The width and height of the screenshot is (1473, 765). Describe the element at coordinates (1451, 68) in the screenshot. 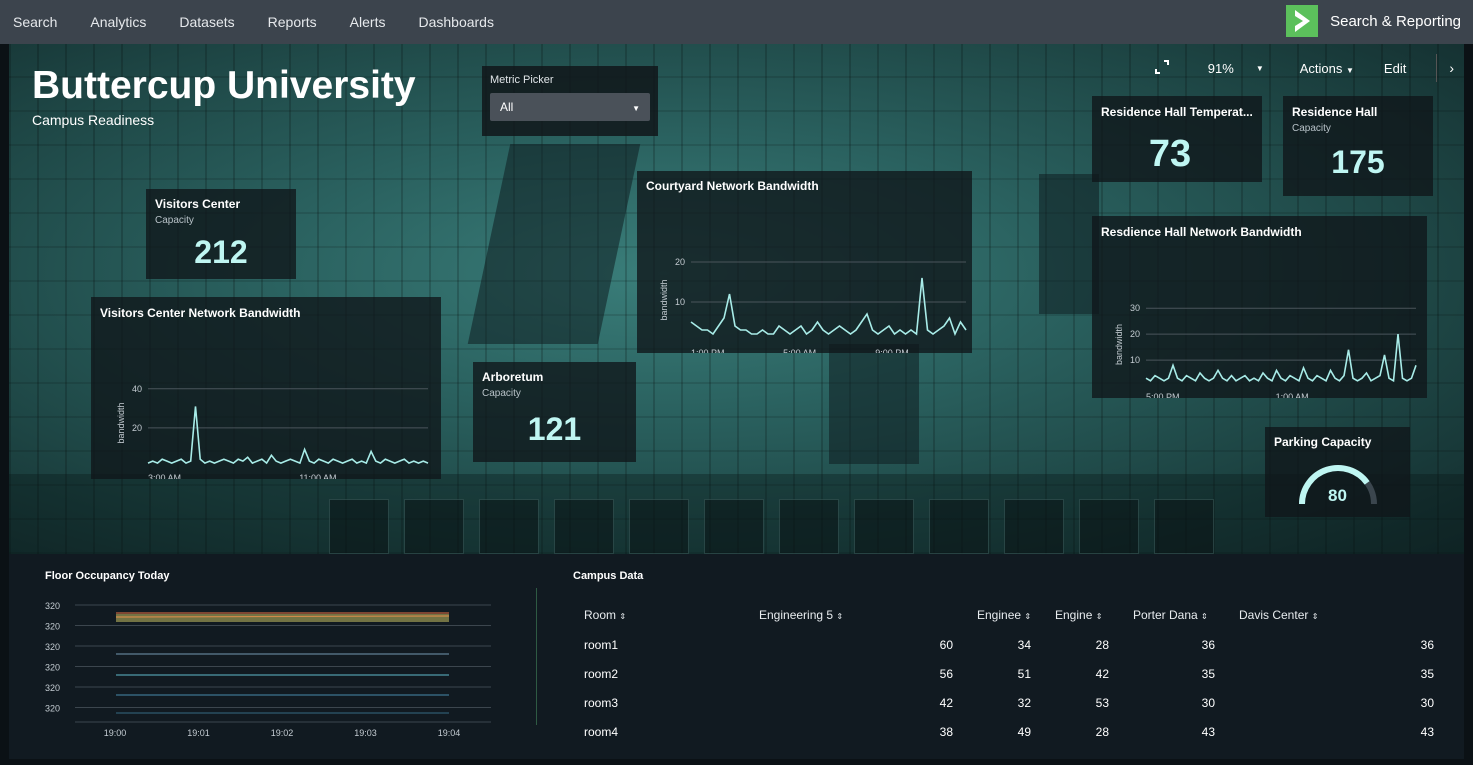

I see `chevron-right-icon: ›` at that location.